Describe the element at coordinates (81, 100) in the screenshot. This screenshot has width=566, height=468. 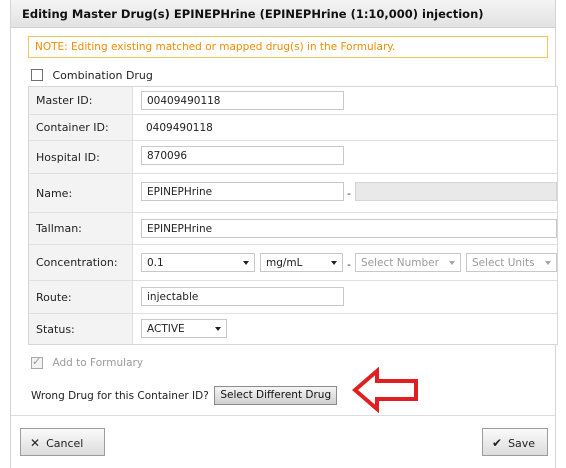
I see `master-id-label: Master ID:` at that location.